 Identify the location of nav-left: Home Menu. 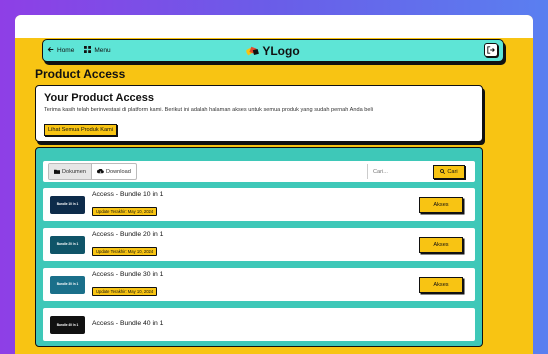
(79, 50).